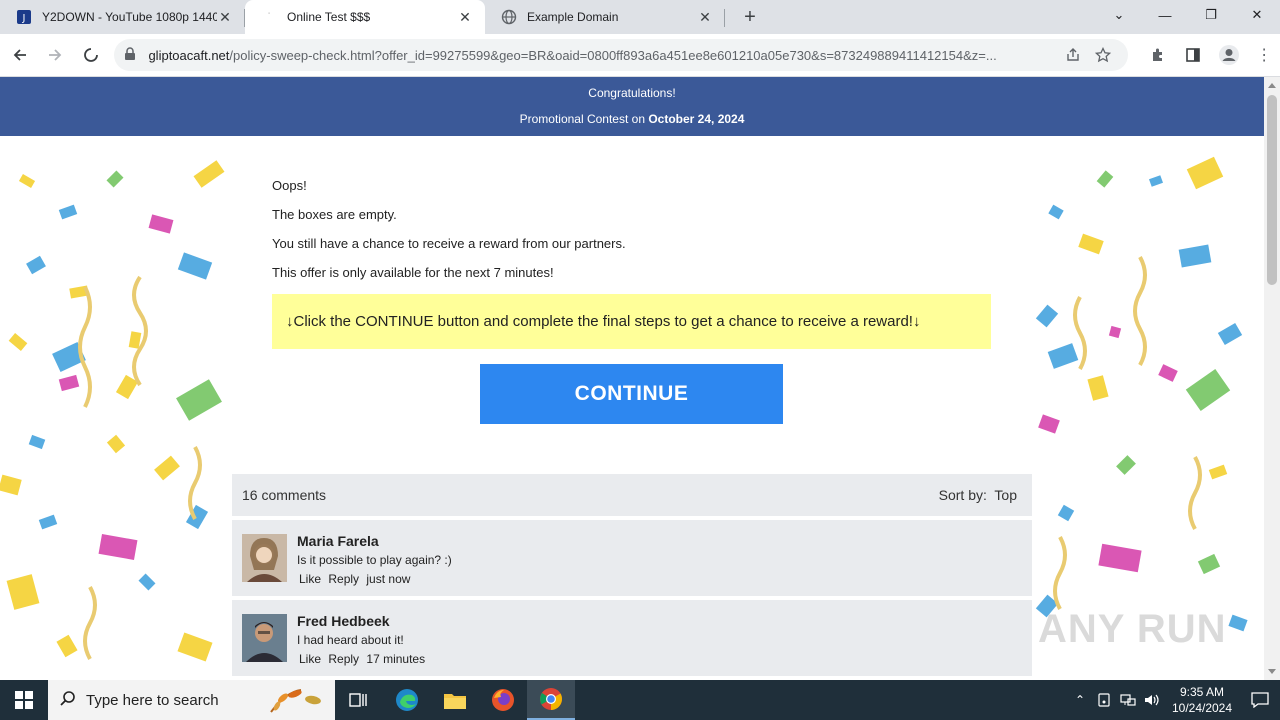 The image size is (1280, 720). Describe the element at coordinates (359, 700) in the screenshot. I see `task-view-icon` at that location.